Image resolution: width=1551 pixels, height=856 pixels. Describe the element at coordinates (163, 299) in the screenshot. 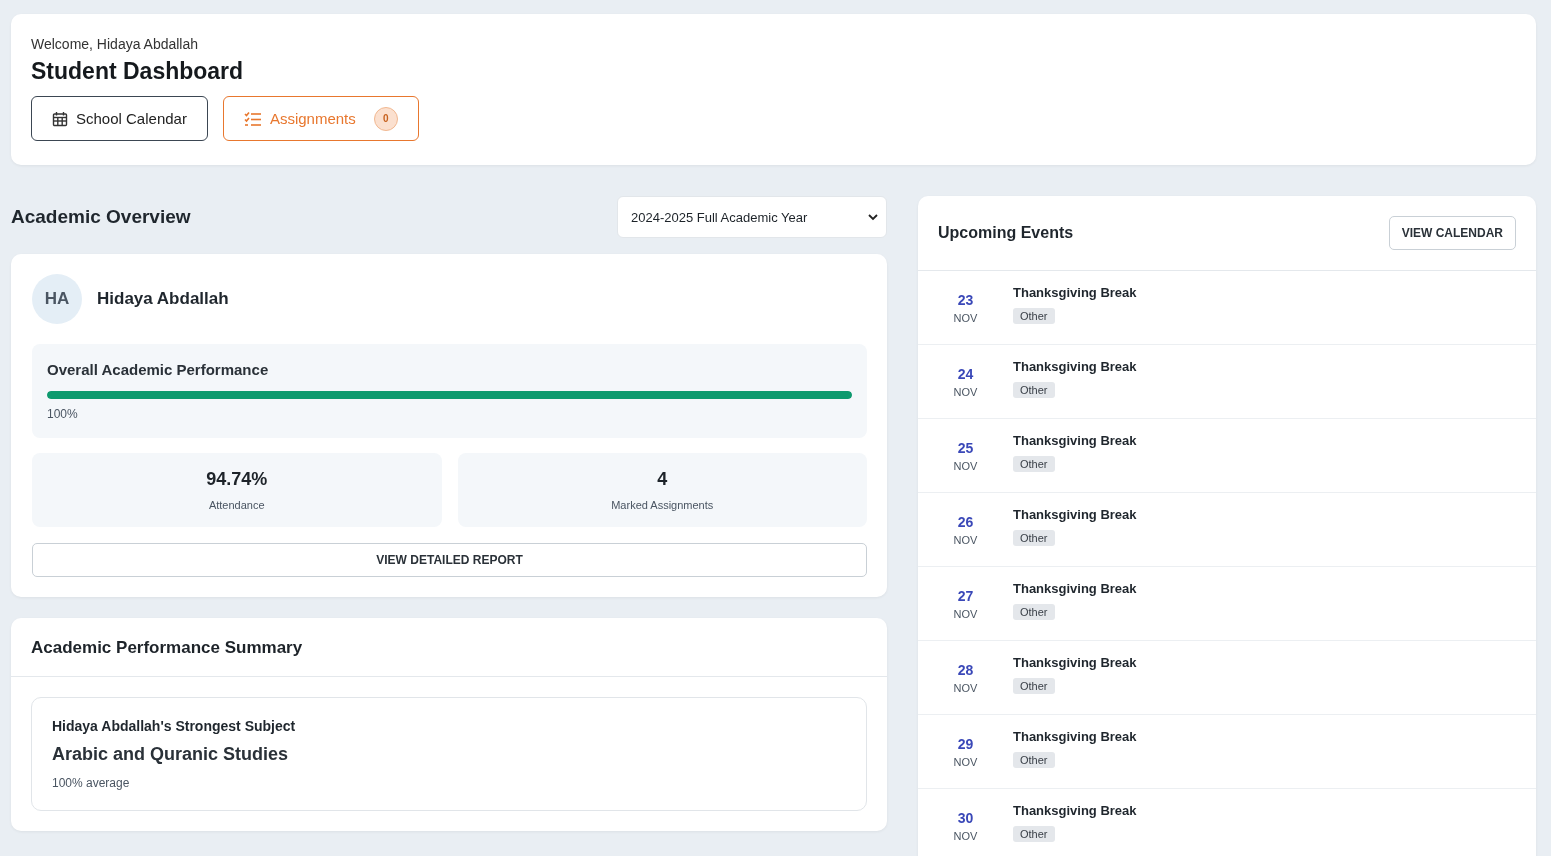

I see `student-name: Hidaya Abdallah` at that location.